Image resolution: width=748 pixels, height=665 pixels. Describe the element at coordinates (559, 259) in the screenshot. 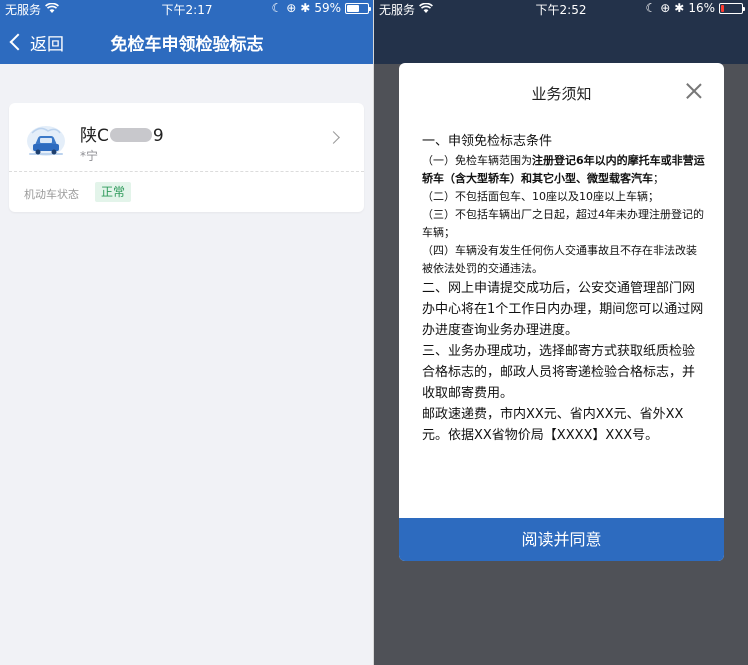

I see `notice-paragraph: （四）车辆没有发生任何伤人交通事故且不存在非法改装被依法处罚的交通违法。` at that location.